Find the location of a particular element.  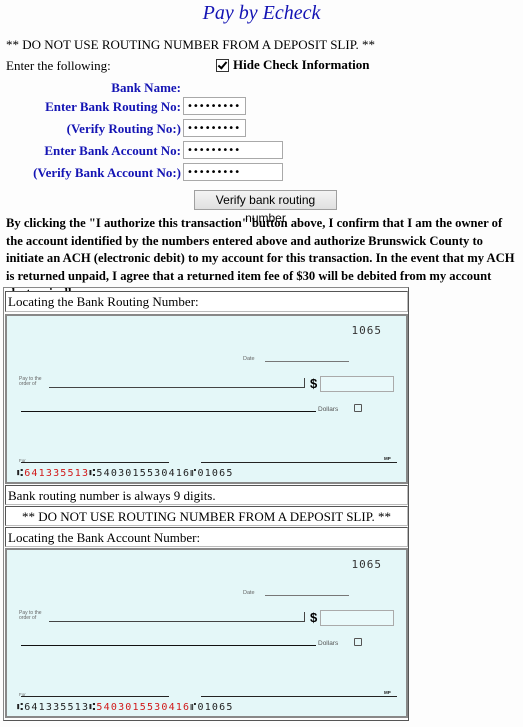

bank-name-label: Bank Name: is located at coordinates (146, 87).